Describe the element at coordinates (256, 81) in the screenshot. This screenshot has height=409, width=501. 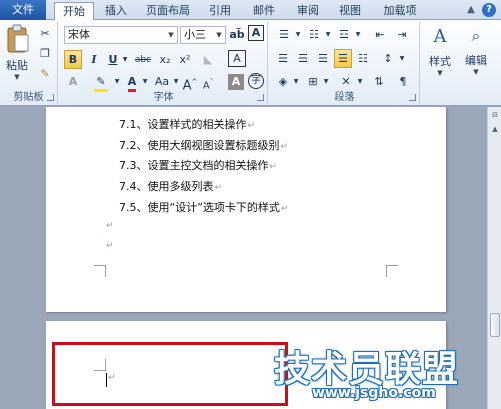
I see `enclose-char-button: 字` at that location.